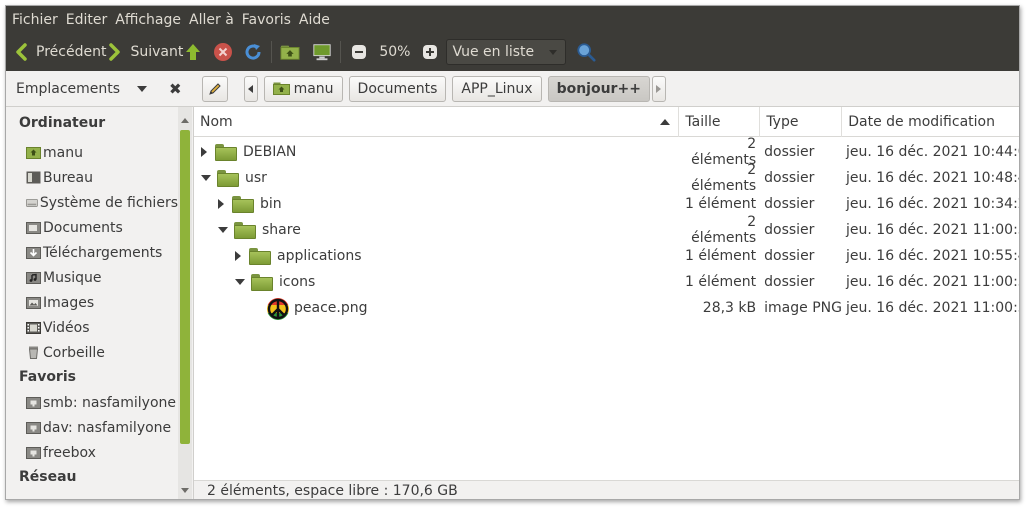 This screenshot has height=507, width=1028. What do you see at coordinates (213, 20) in the screenshot?
I see `menu-aller-a: Aller à` at bounding box center [213, 20].